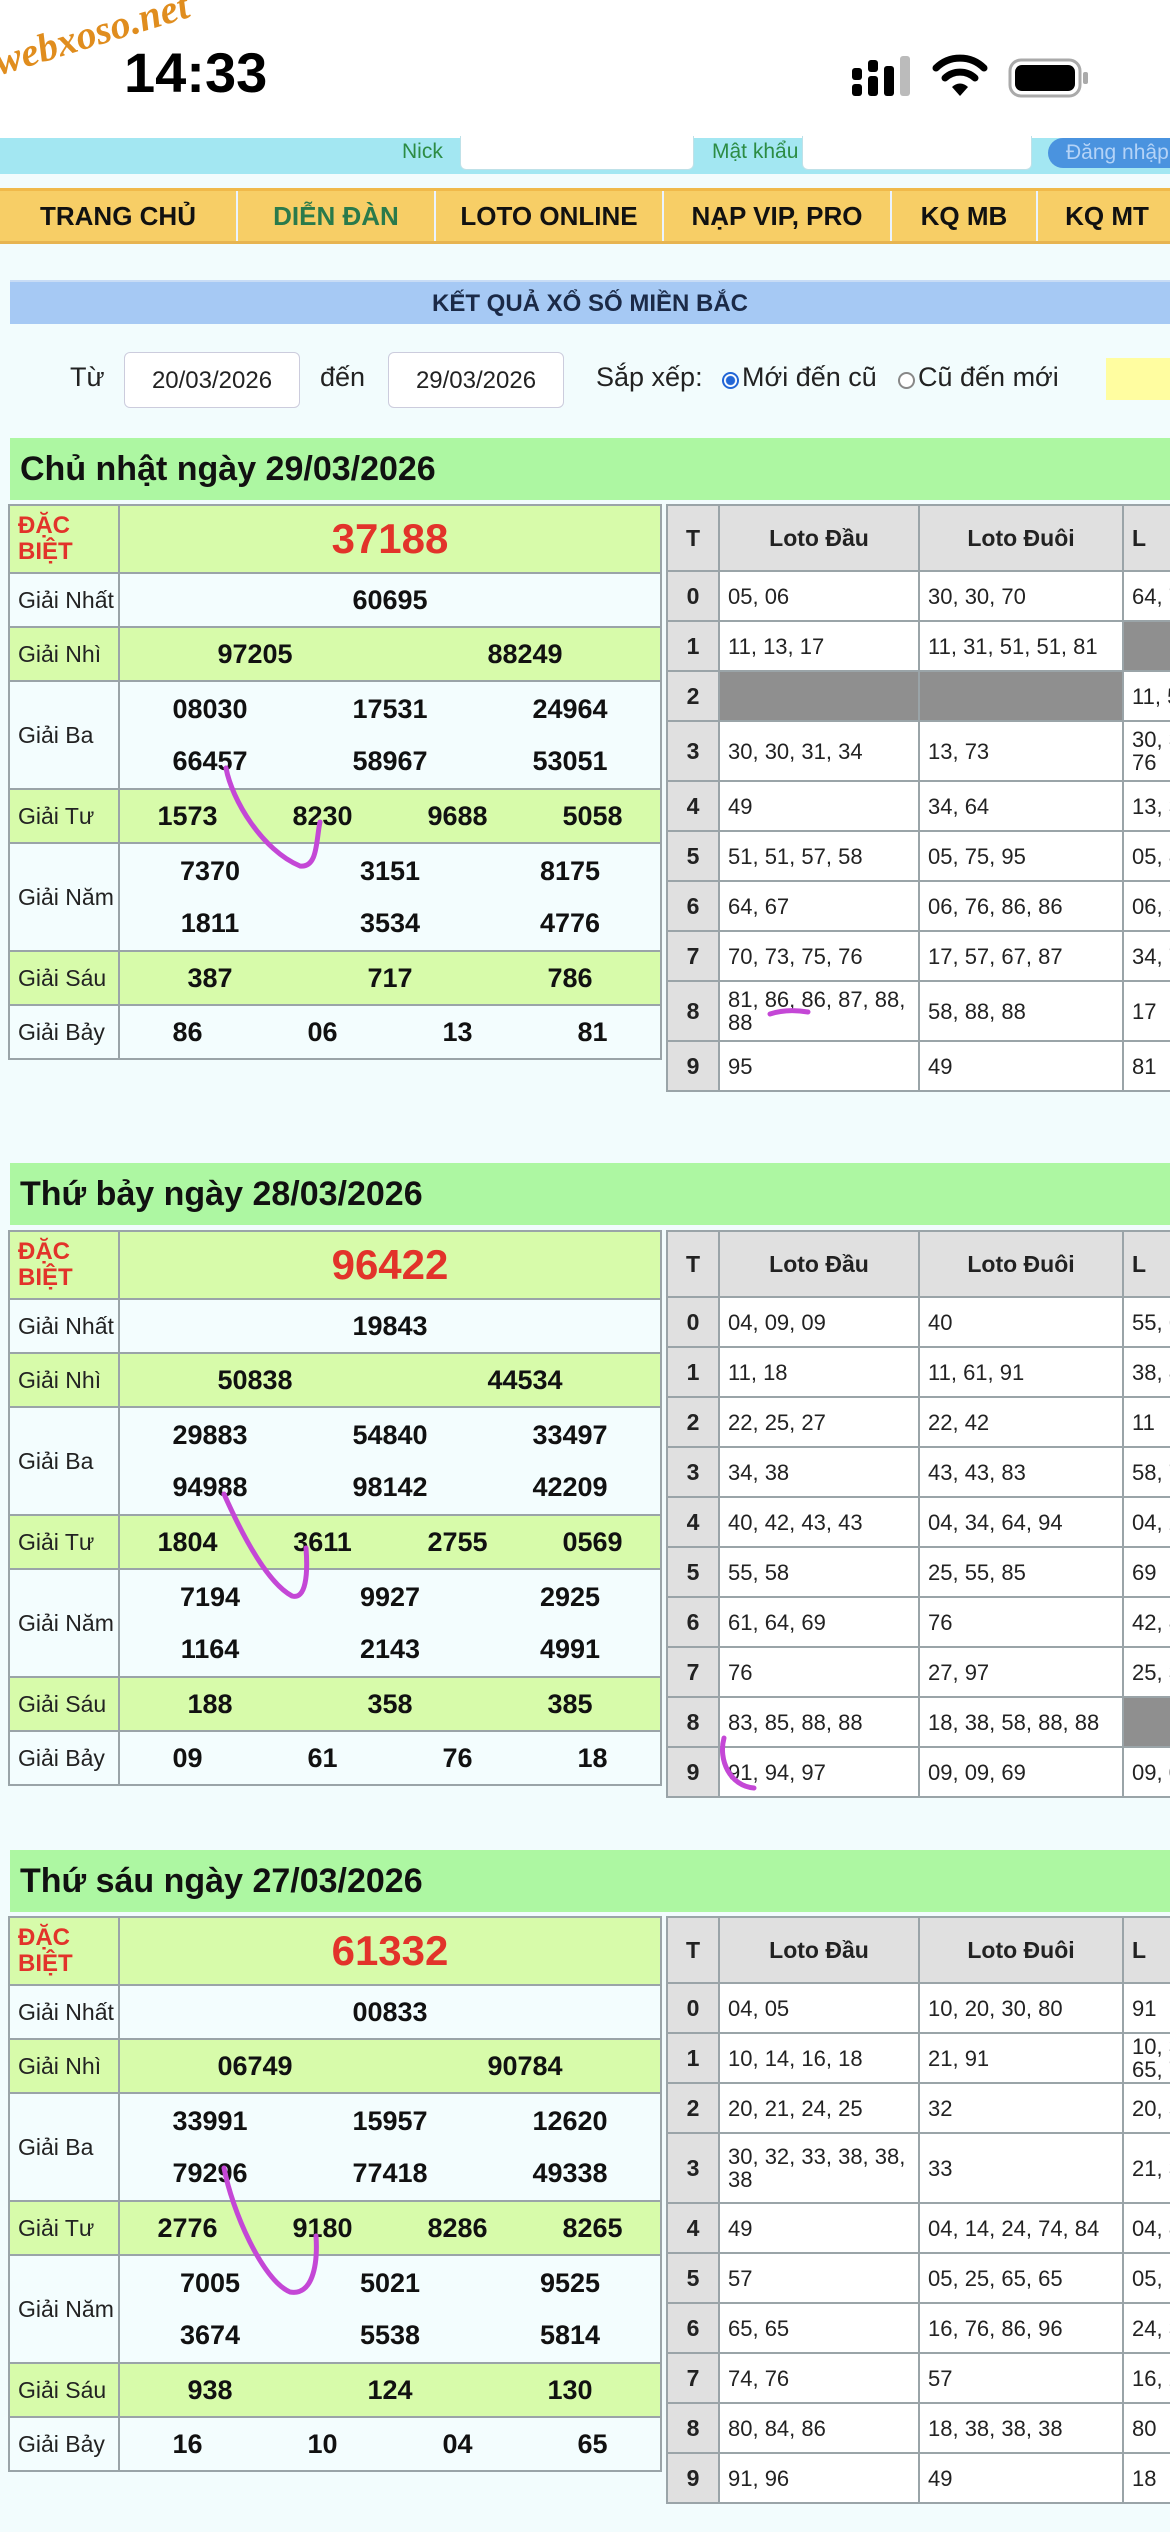  Describe the element at coordinates (390, 2011) in the screenshot. I see `result-number: 00833` at that location.